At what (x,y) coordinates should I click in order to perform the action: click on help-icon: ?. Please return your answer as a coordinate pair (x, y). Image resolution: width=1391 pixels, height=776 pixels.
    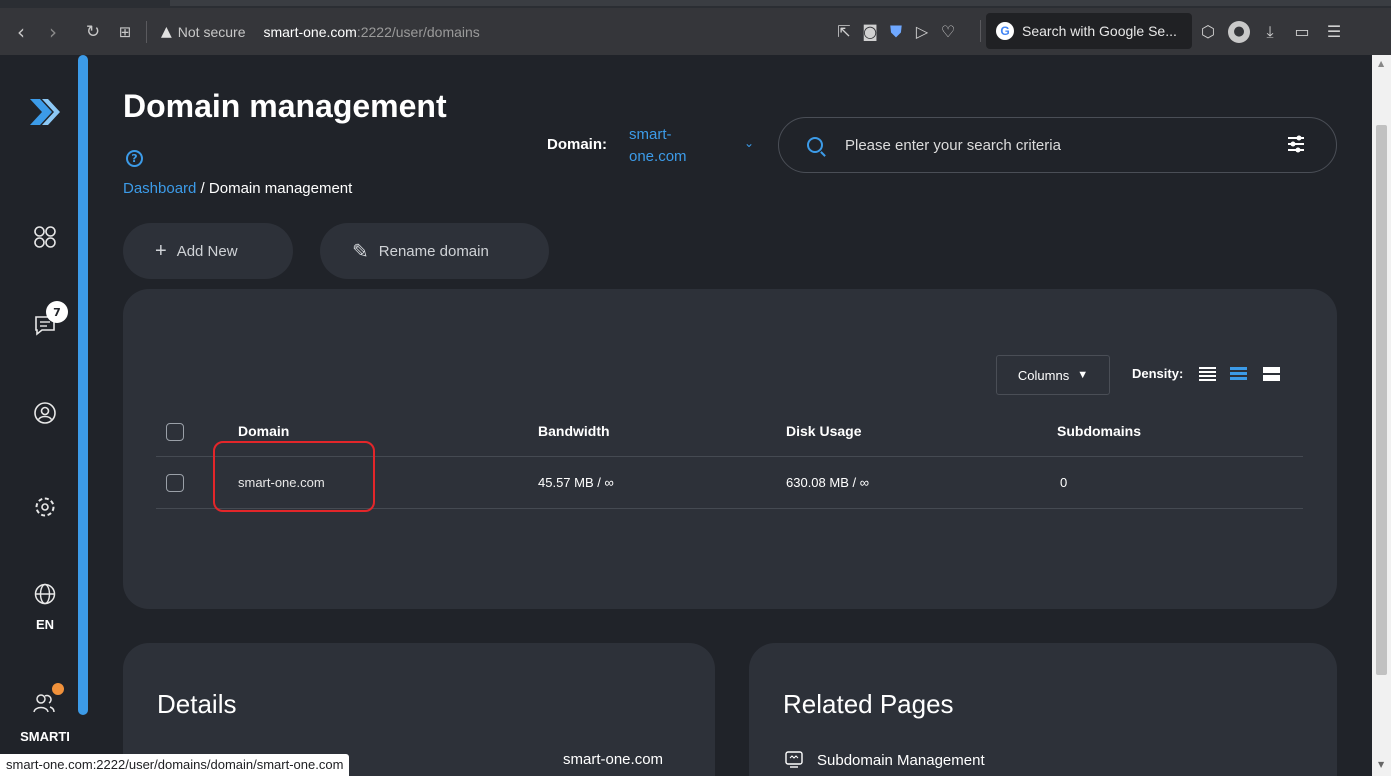
    Looking at the image, I should click on (134, 158).